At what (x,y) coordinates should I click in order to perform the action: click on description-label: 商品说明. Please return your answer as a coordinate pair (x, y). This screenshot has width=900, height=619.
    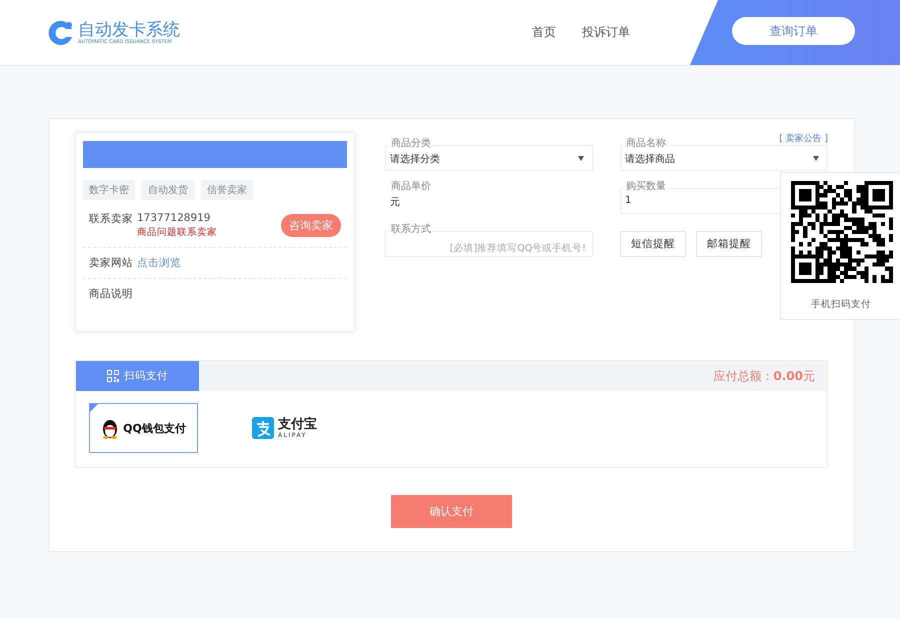
    Looking at the image, I should click on (111, 294).